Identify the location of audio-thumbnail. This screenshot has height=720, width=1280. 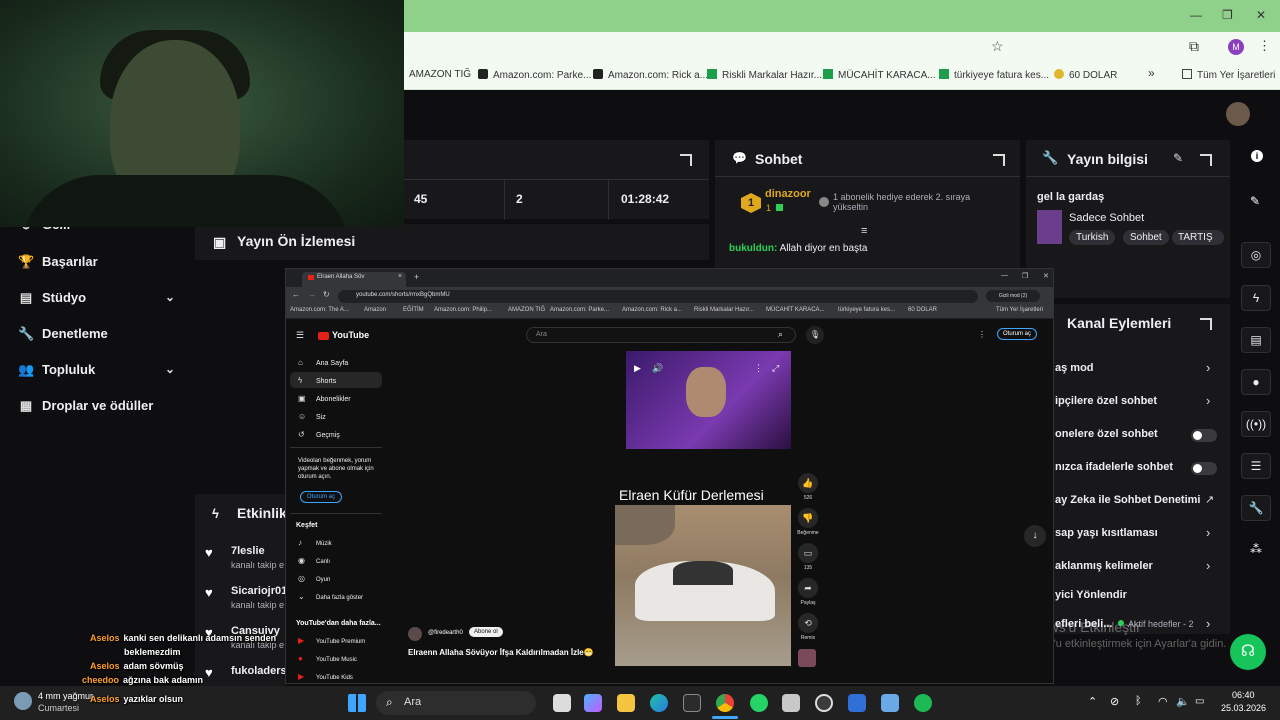
(807, 658).